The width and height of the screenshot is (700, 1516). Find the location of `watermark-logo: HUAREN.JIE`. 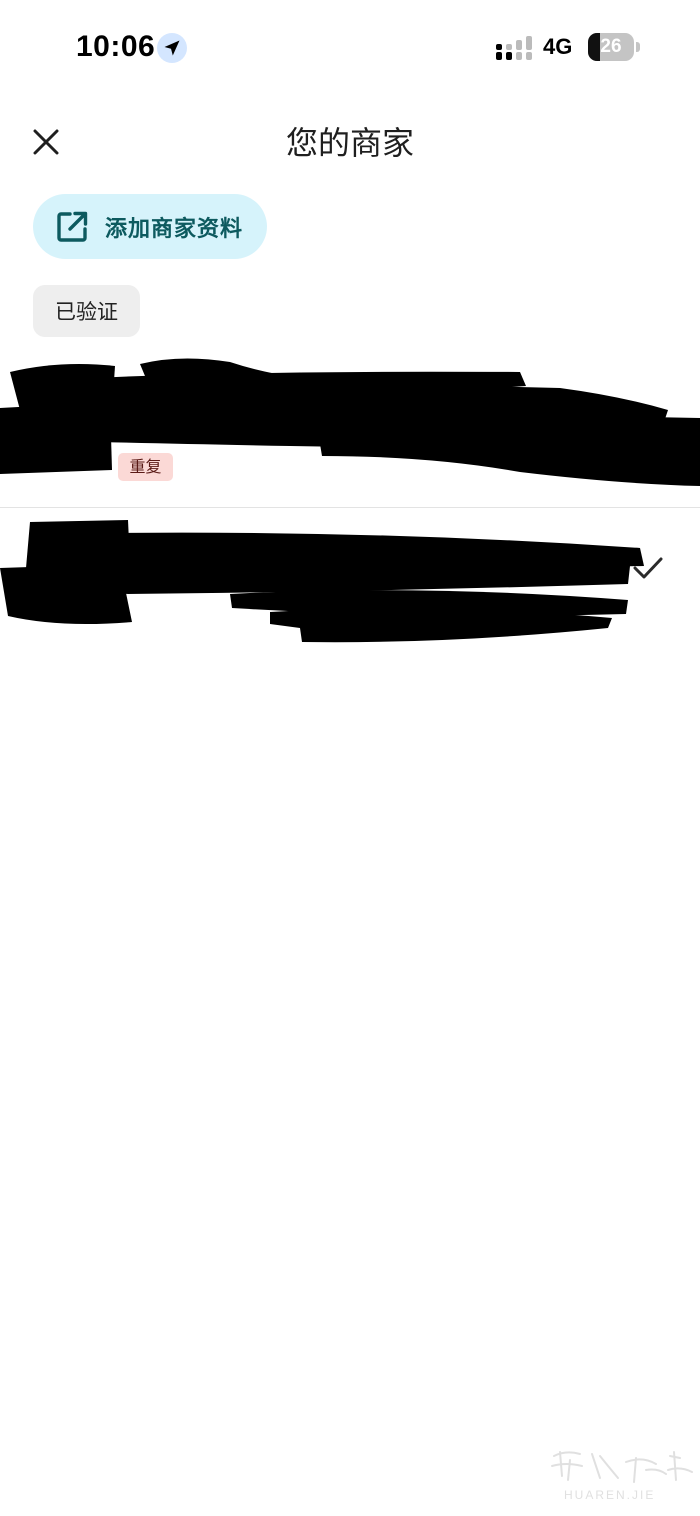

watermark-logo: HUAREN.JIE is located at coordinates (621, 1477).